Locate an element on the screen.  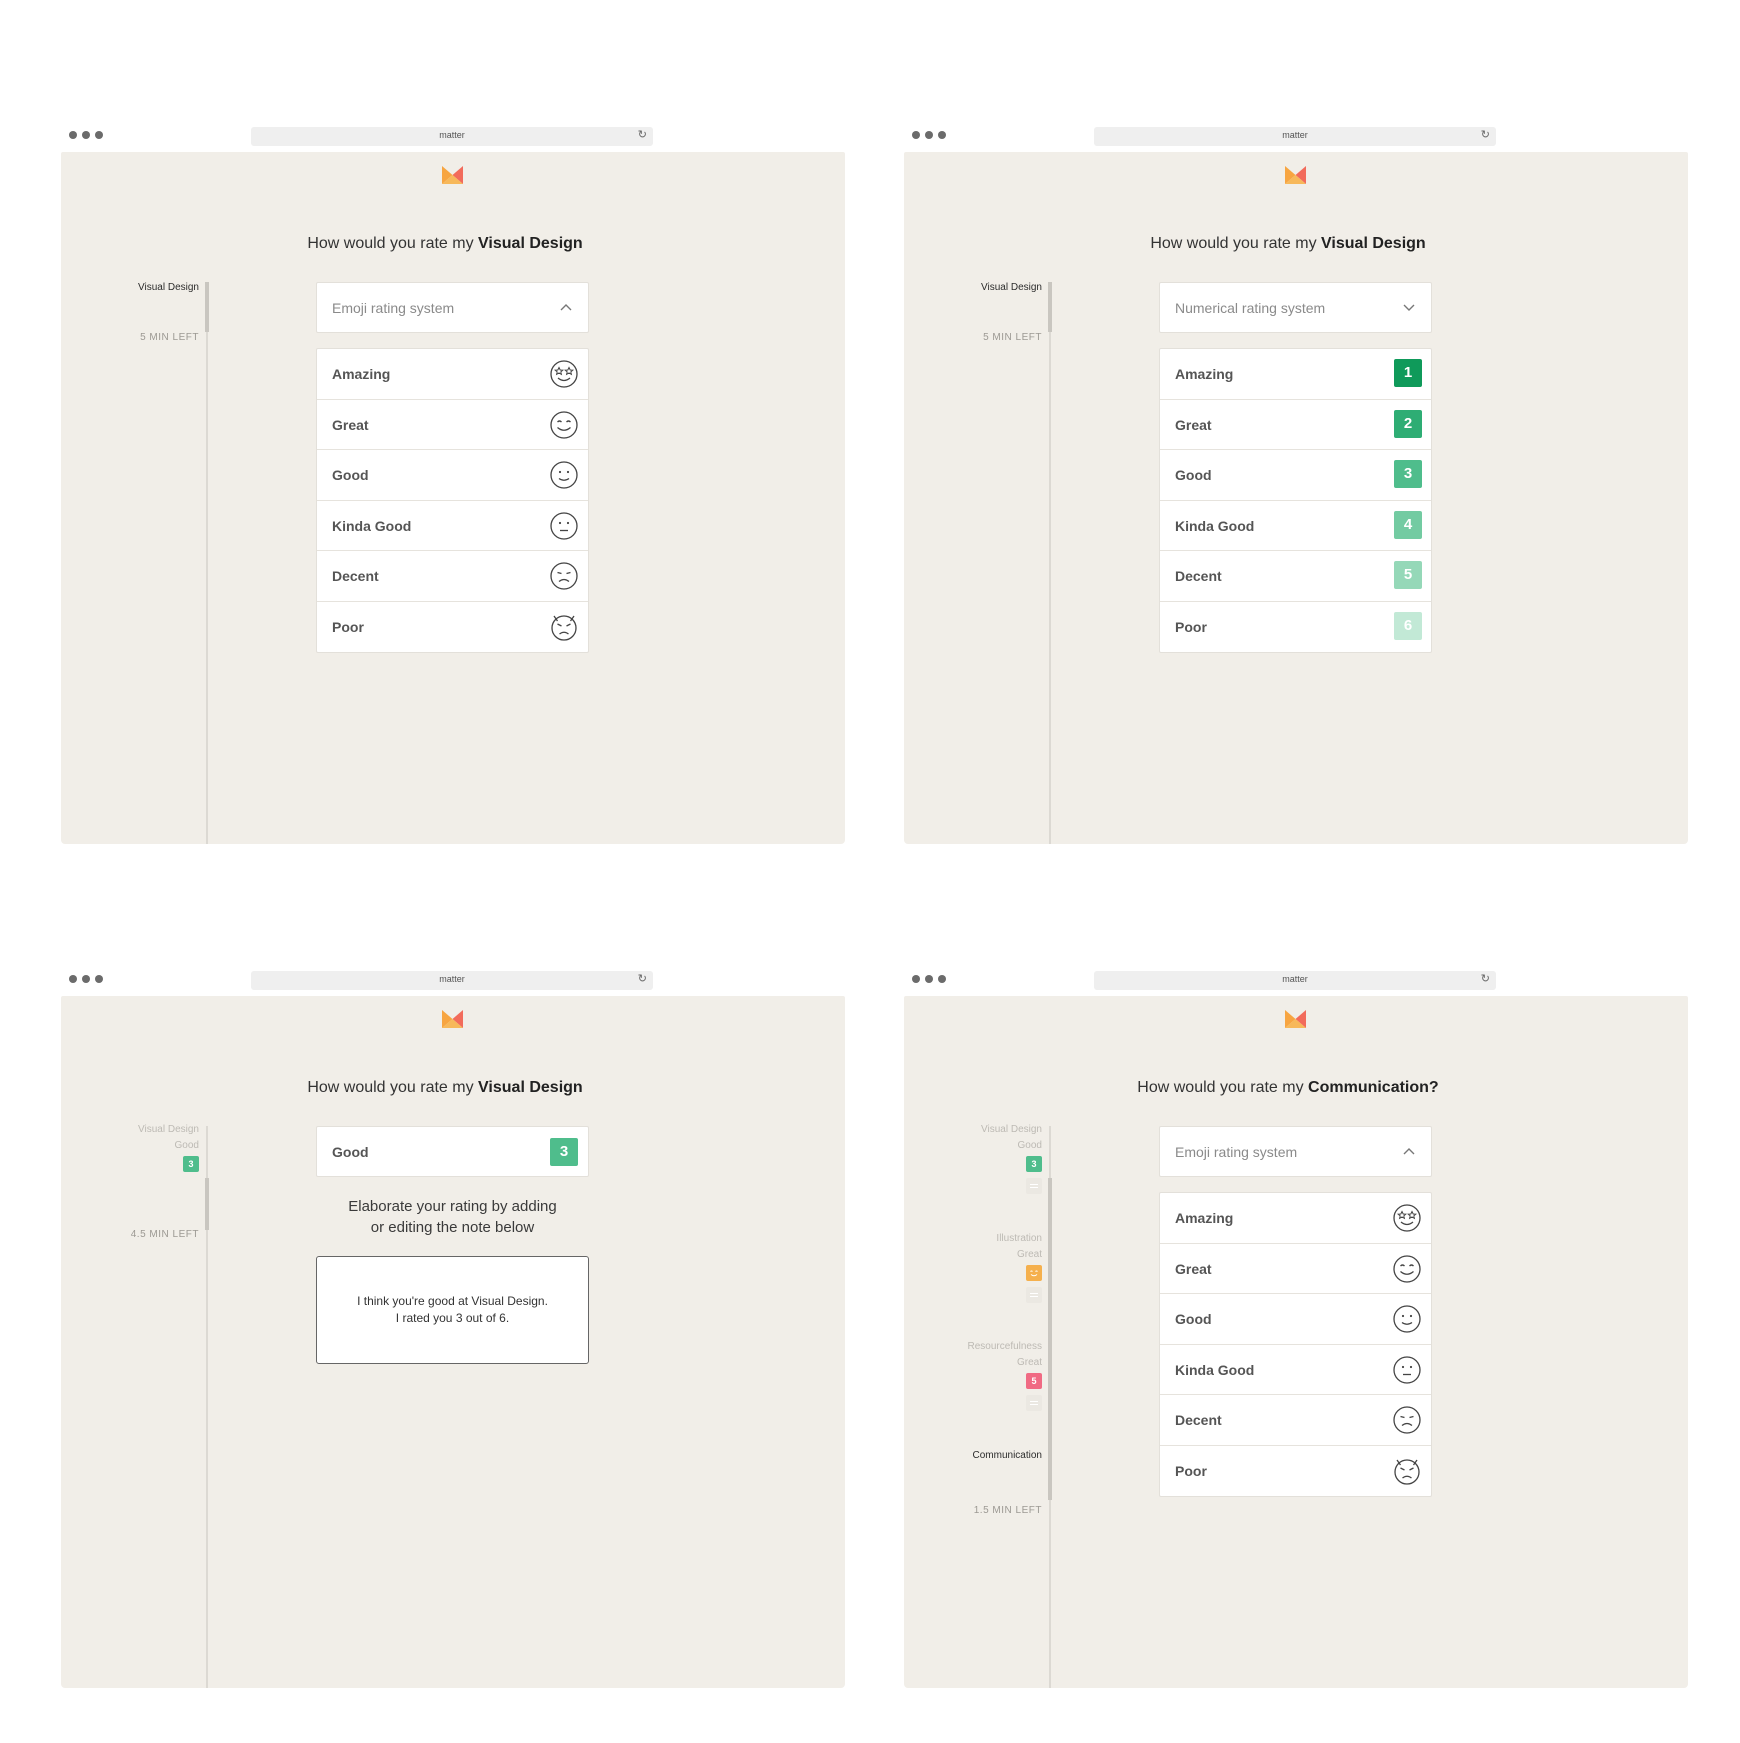
question-topic: Visual Design is located at coordinates (530, 1087).